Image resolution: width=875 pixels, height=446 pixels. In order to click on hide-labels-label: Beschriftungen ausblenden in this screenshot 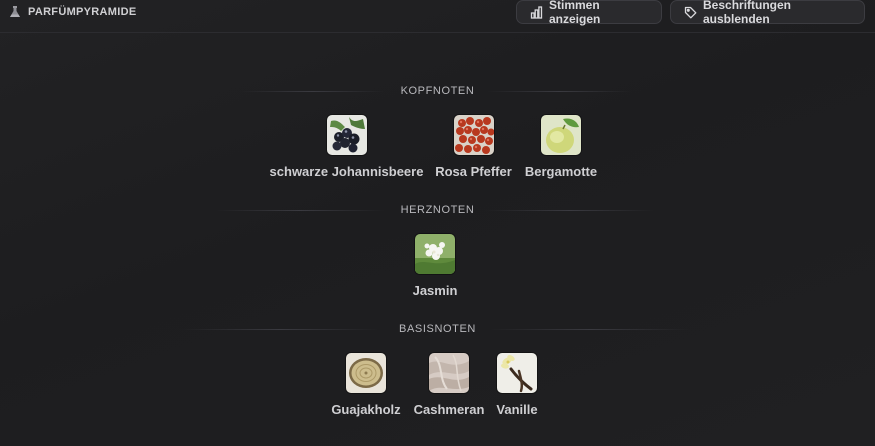, I will do `click(747, 13)`.